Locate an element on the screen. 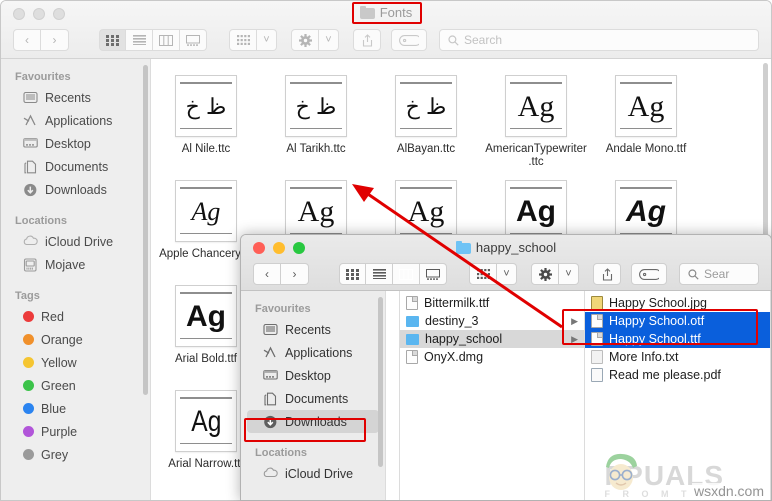 The width and height of the screenshot is (772, 501). search-input: Search is located at coordinates (599, 40).